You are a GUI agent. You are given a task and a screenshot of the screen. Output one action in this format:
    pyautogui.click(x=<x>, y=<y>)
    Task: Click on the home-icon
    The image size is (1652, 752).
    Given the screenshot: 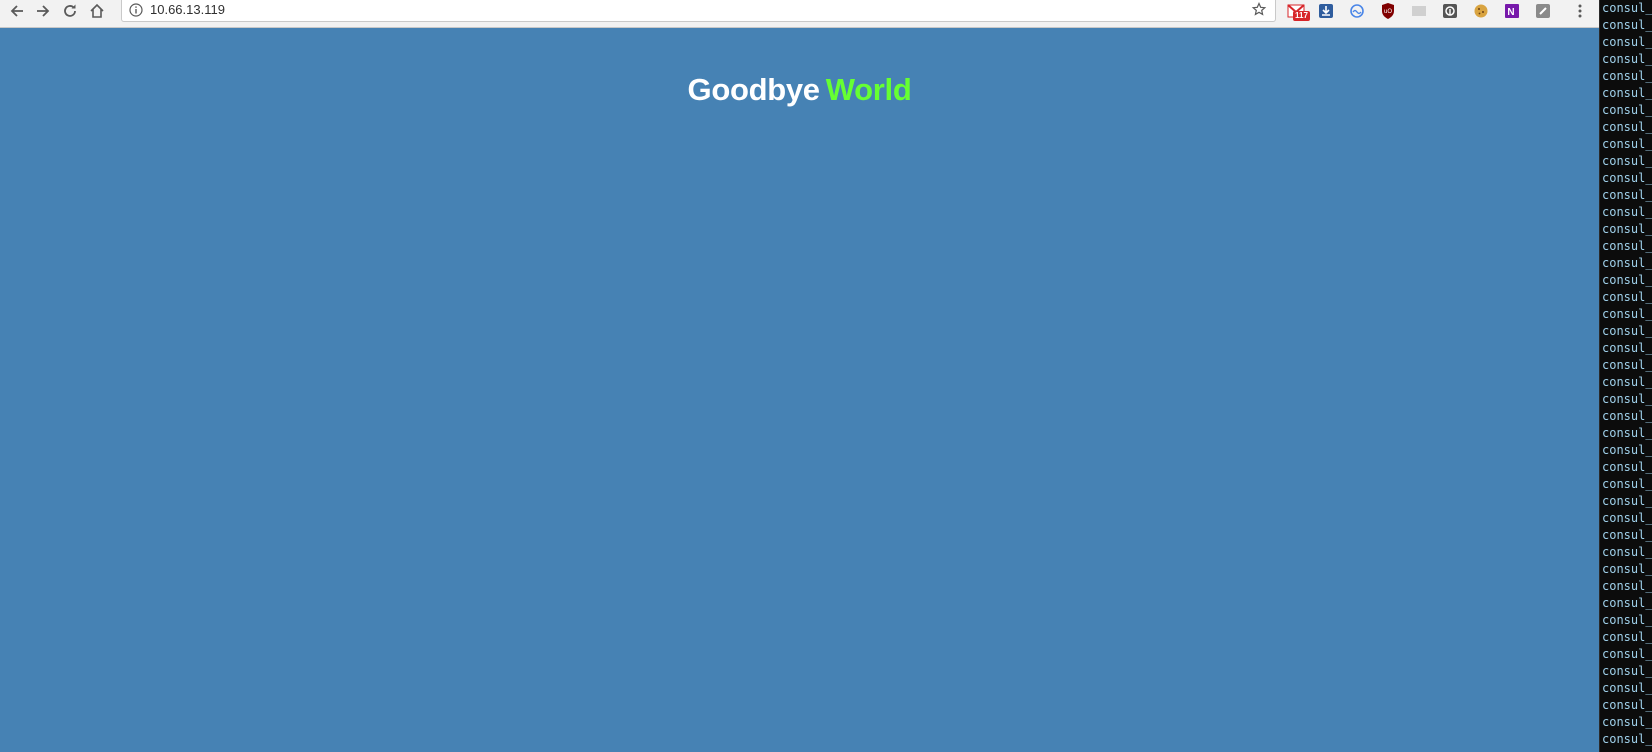 What is the action you would take?
    pyautogui.click(x=97, y=10)
    